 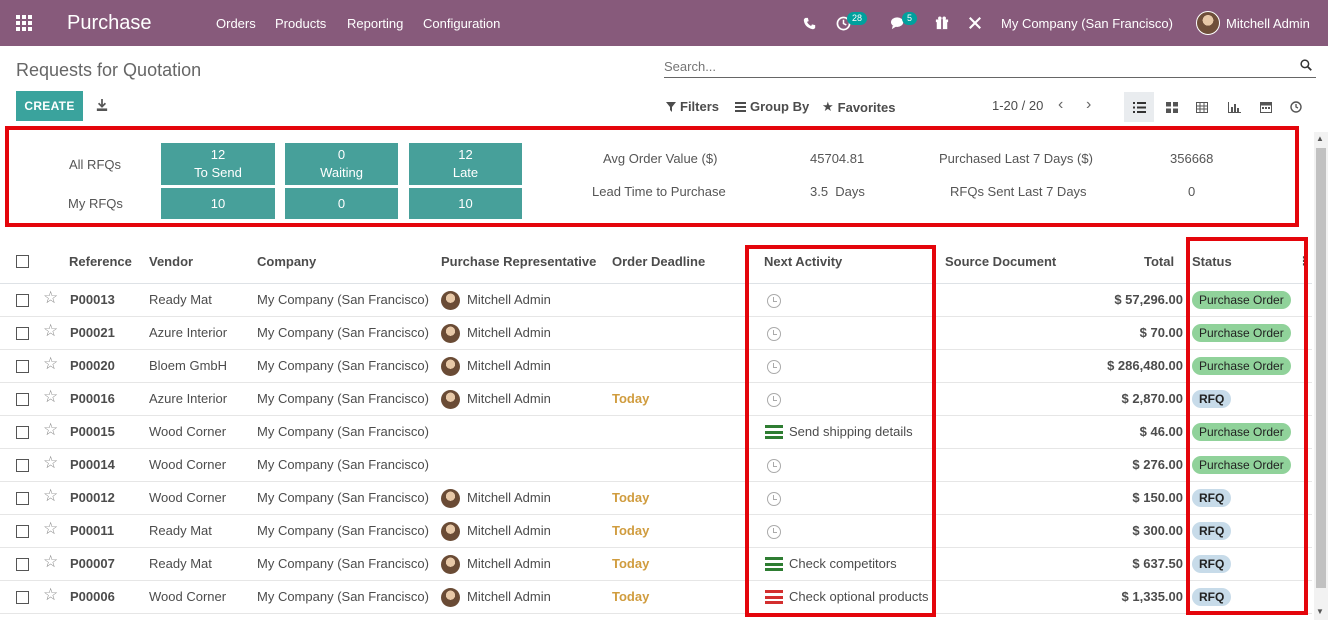 What do you see at coordinates (236, 23) in the screenshot?
I see `menu-orders: Orders` at bounding box center [236, 23].